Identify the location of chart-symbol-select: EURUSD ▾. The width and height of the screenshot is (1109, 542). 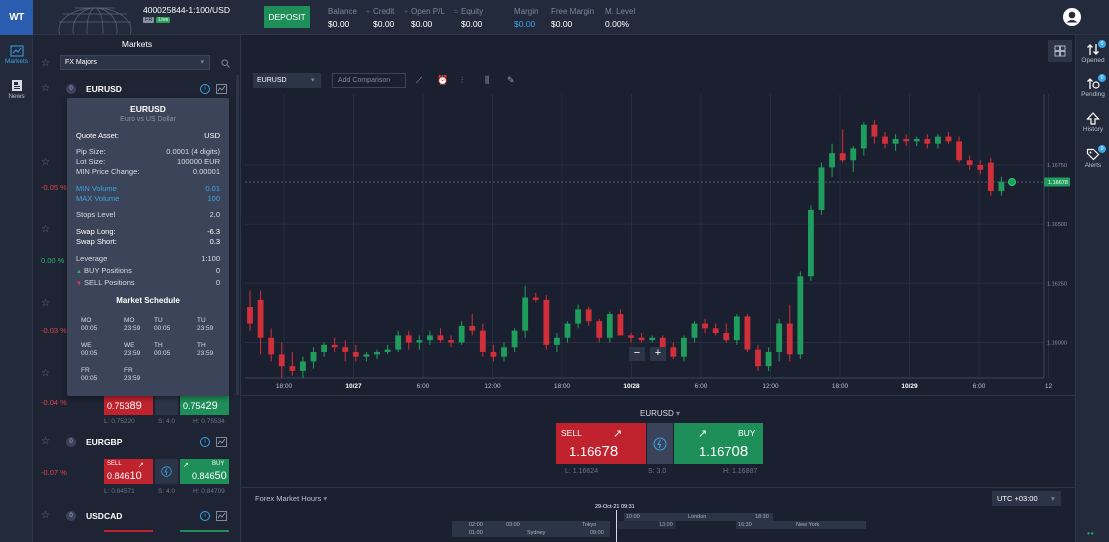
(287, 80).